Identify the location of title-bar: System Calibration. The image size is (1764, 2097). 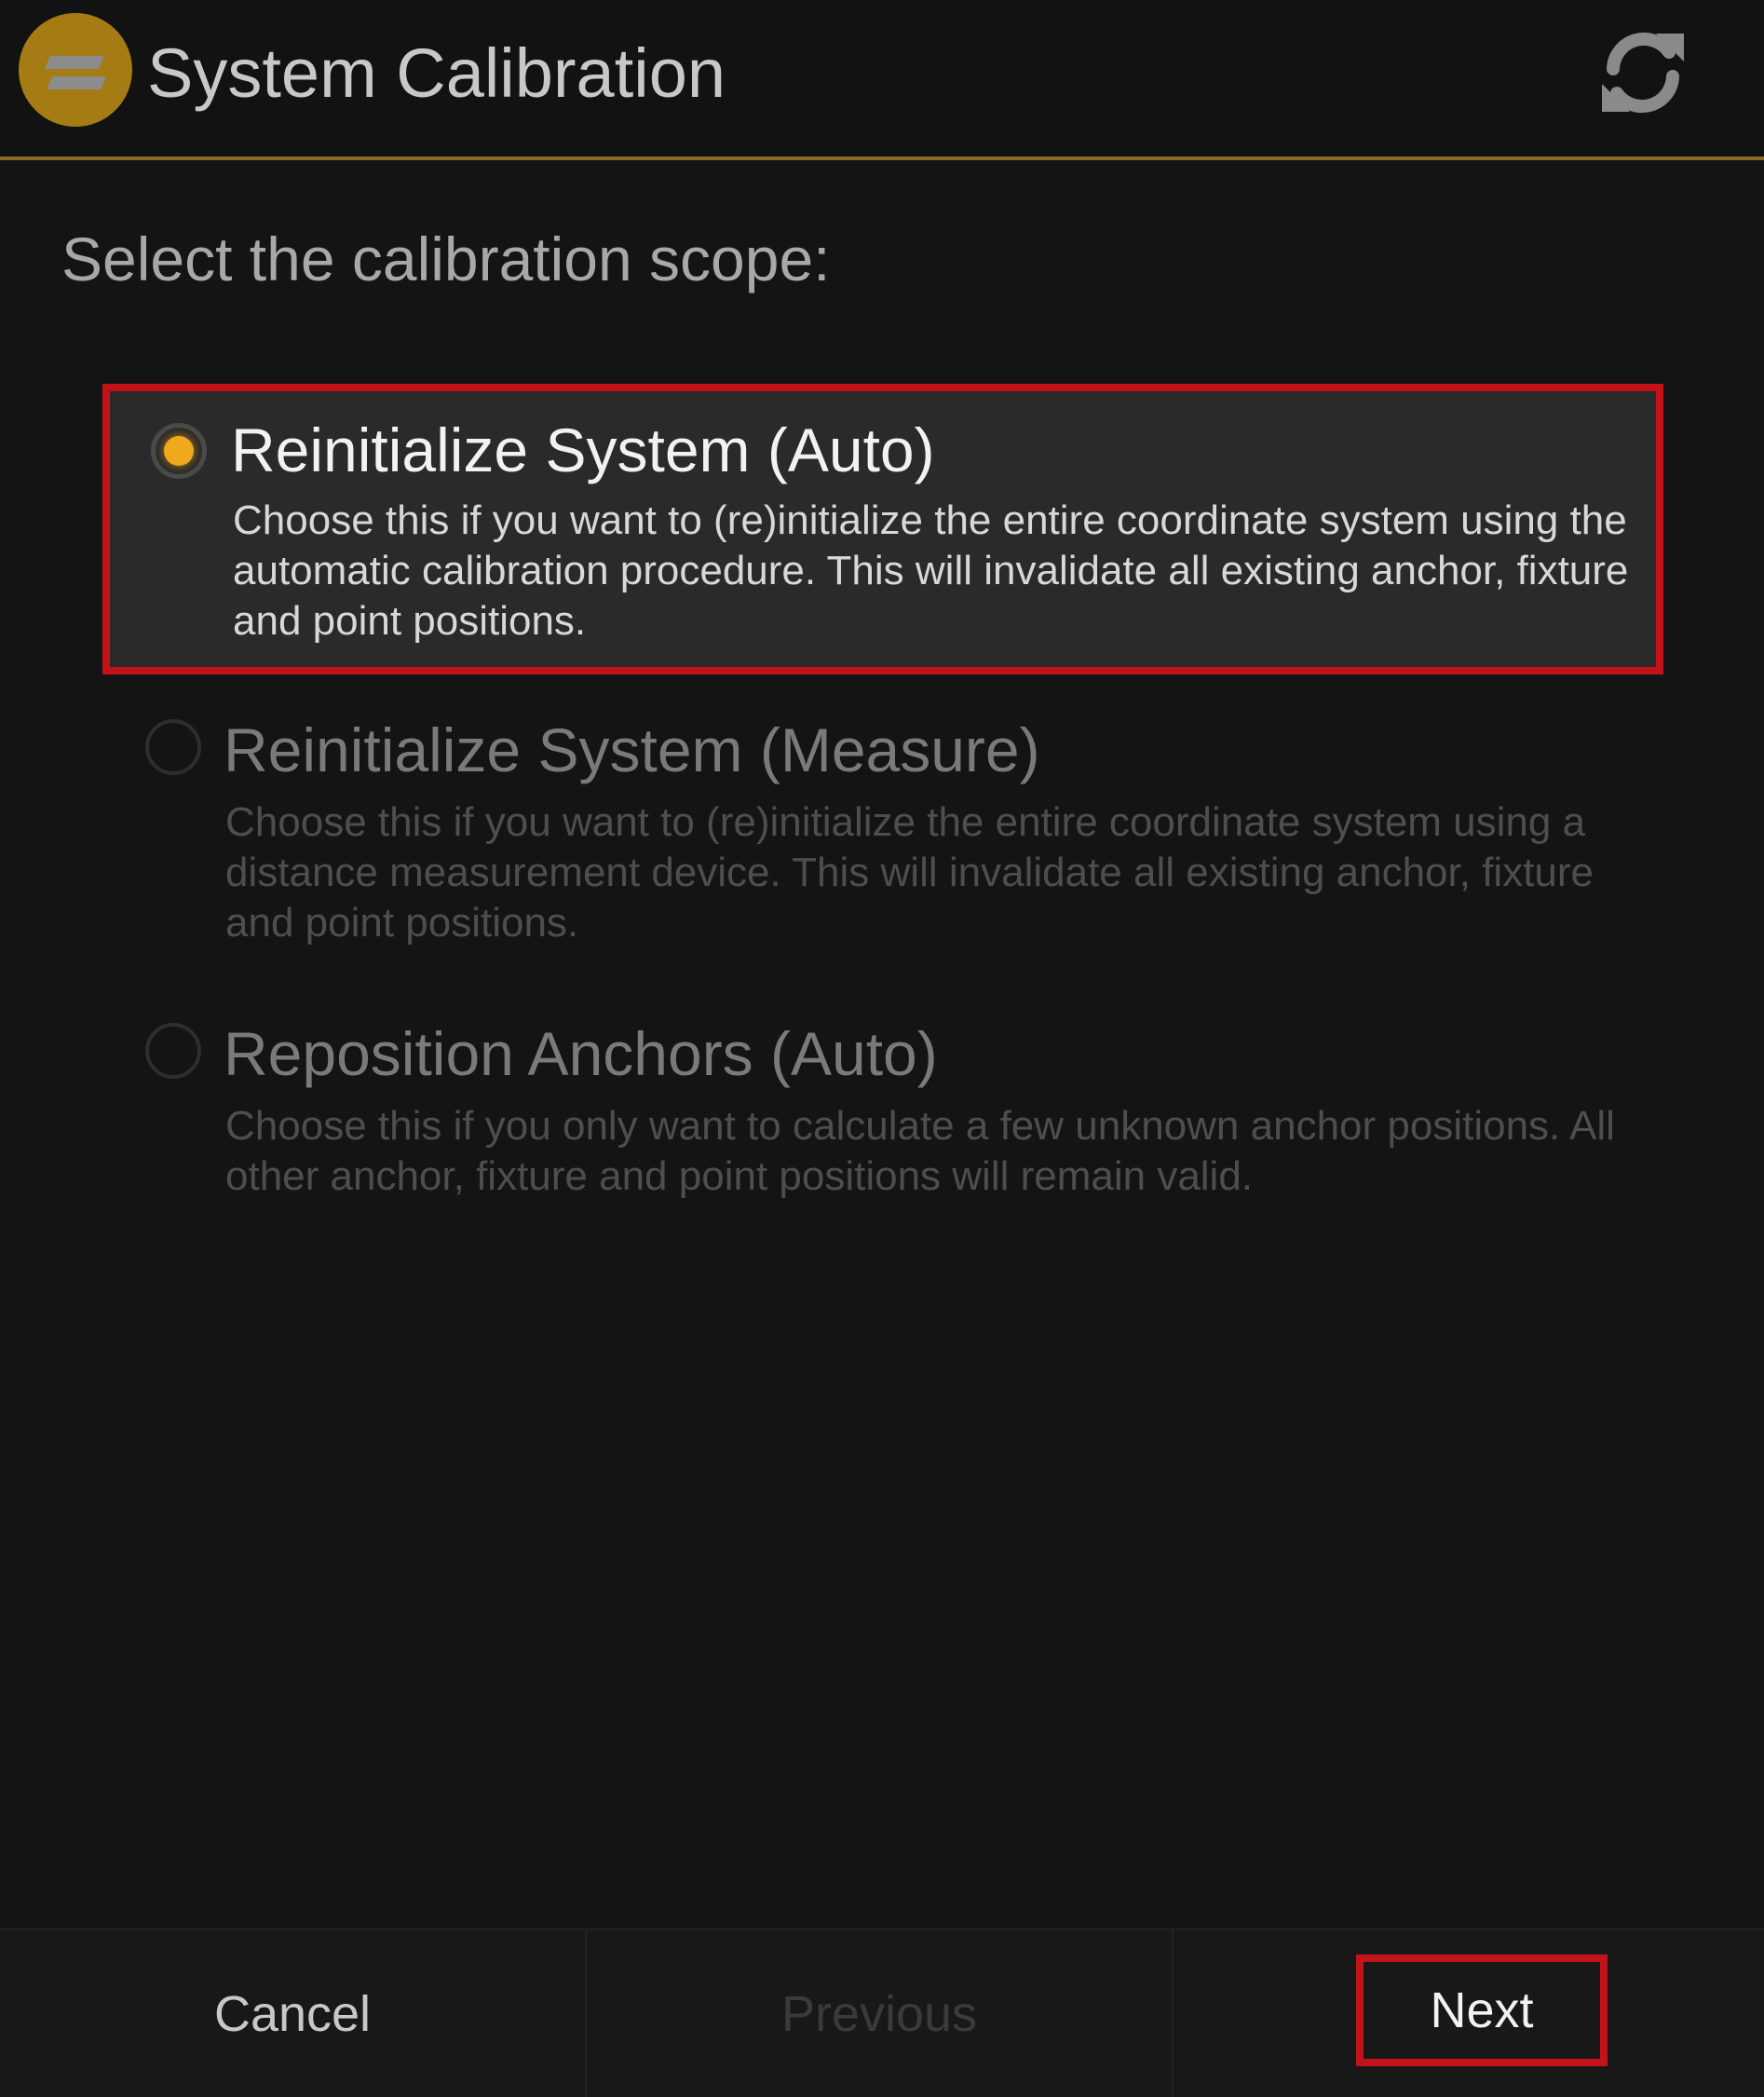
(882, 80).